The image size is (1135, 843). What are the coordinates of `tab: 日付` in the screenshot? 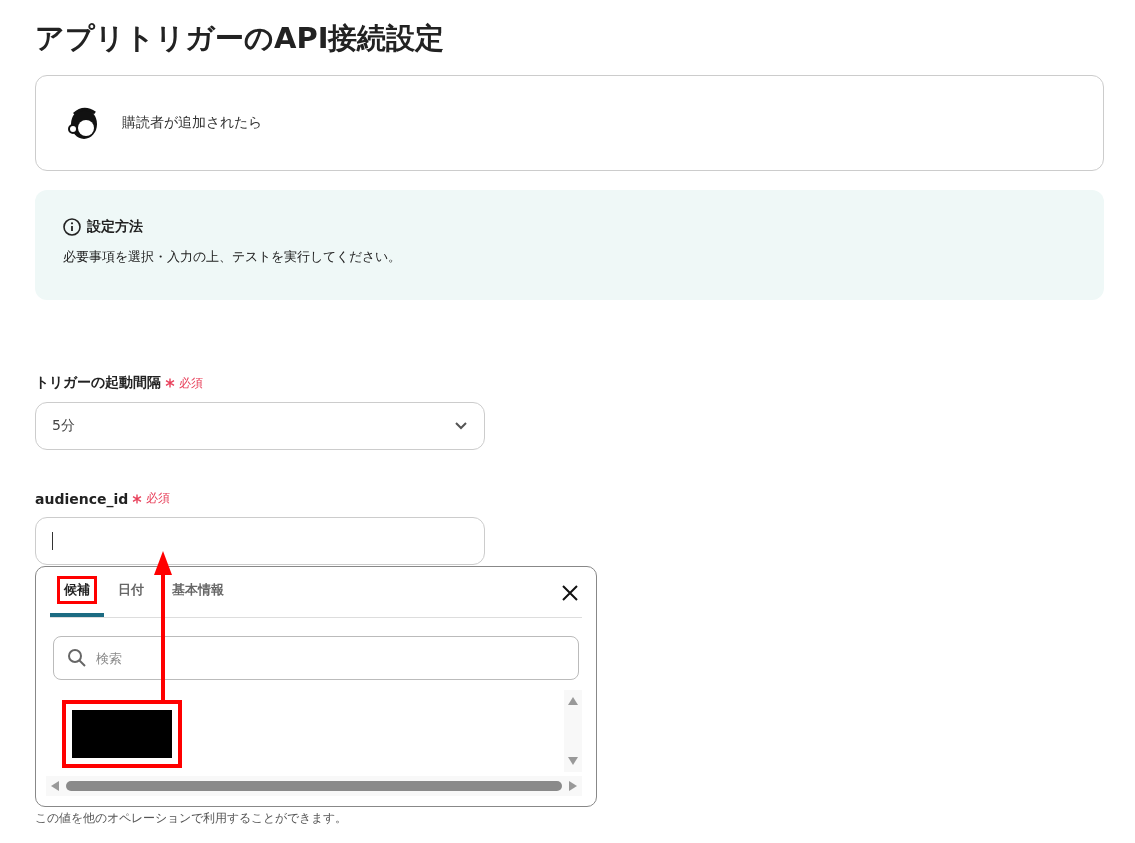 It's located at (131, 592).